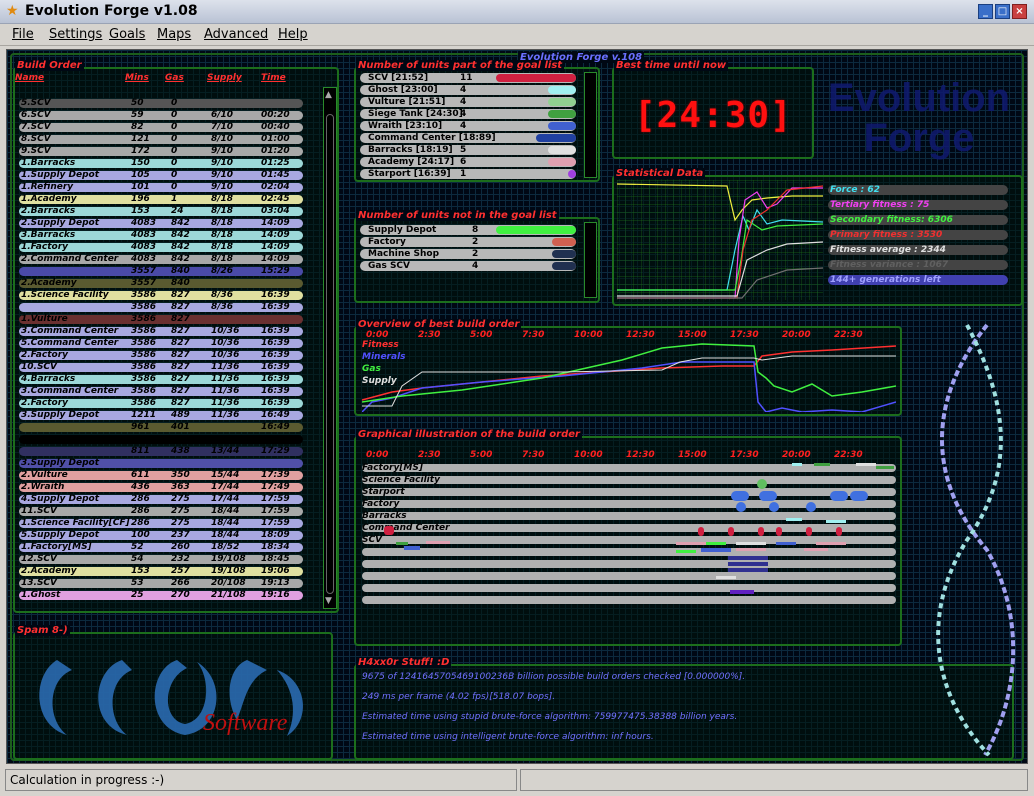 Image resolution: width=1034 pixels, height=796 pixels. What do you see at coordinates (161, 115) in the screenshot?
I see `build-order-row: 6.SCV 59 0 6/10 00:20` at bounding box center [161, 115].